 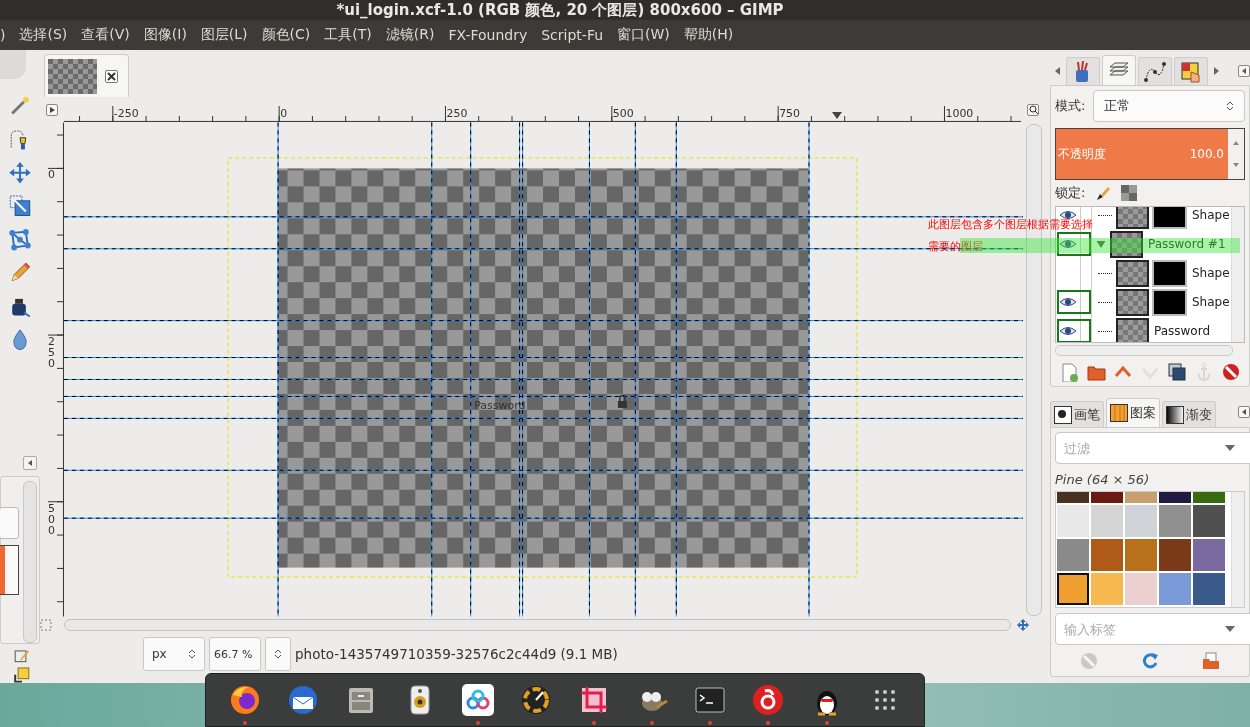 I want to click on menu-item: 图像(I), so click(x=165, y=35).